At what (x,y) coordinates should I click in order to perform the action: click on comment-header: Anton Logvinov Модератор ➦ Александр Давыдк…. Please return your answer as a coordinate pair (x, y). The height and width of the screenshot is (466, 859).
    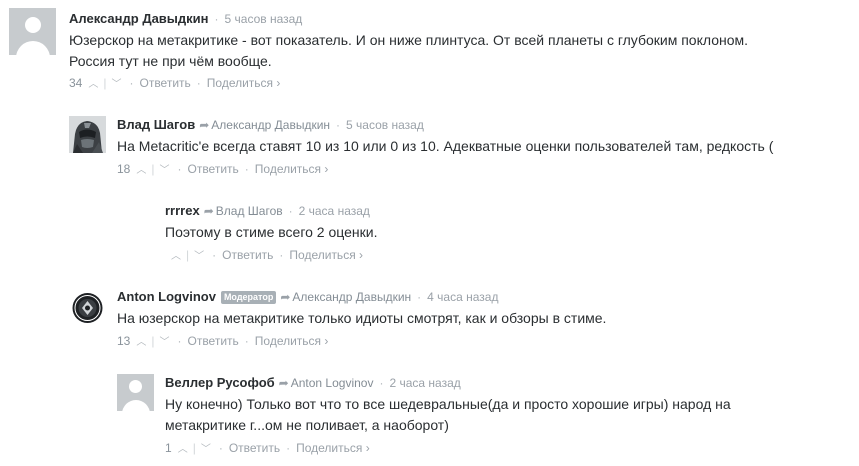
    Looking at the image, I should click on (308, 296).